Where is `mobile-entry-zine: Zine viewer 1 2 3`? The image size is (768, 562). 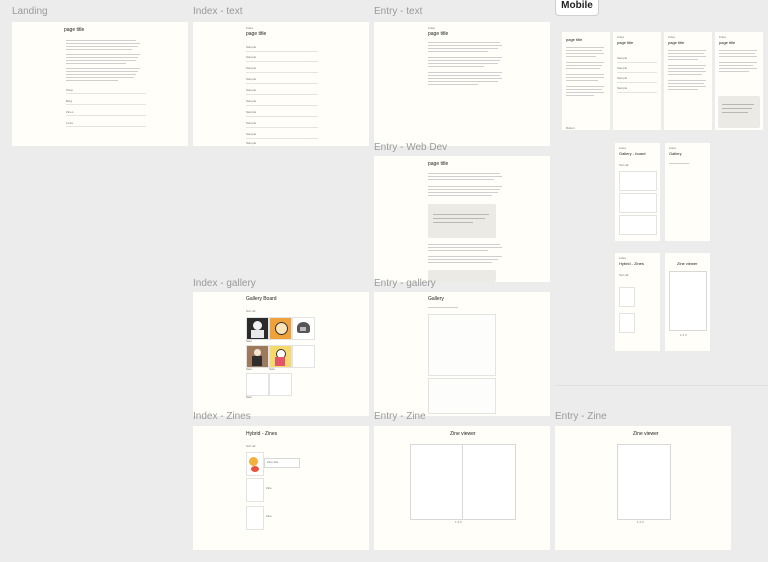
mobile-entry-zine: Zine viewer 1 2 3 is located at coordinates (687, 302).